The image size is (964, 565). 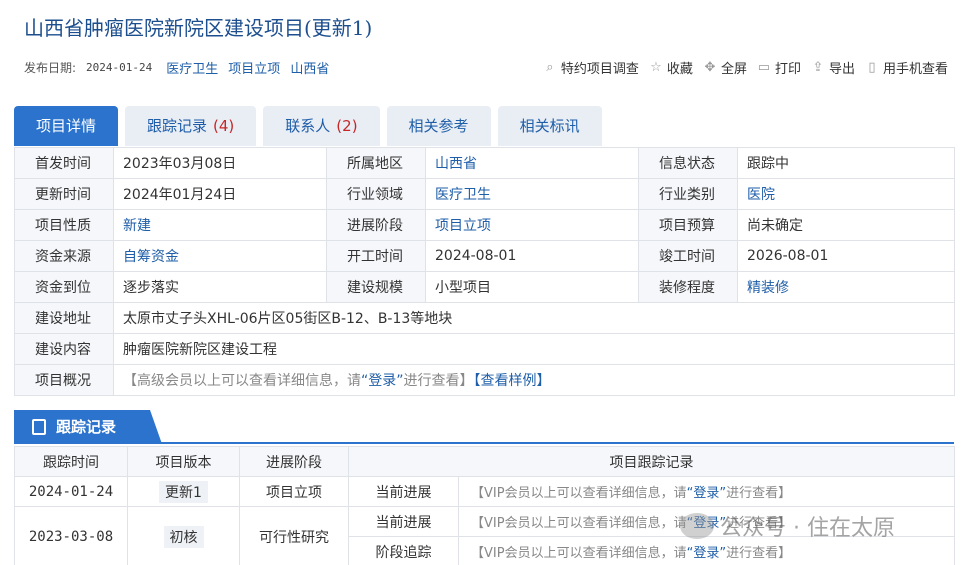 What do you see at coordinates (512, 381) in the screenshot?
I see `view-sample-link: 【查看样例】` at bounding box center [512, 381].